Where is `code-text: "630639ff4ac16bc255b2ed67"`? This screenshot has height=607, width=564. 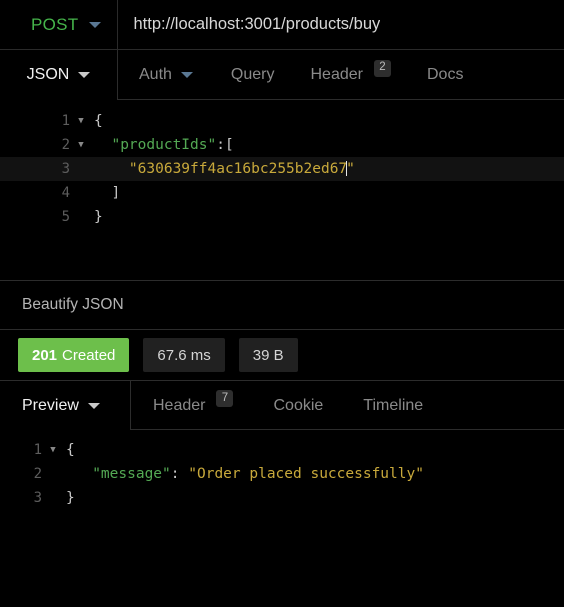
code-text: "630639ff4ac16bc255b2ed67" is located at coordinates (221, 169).